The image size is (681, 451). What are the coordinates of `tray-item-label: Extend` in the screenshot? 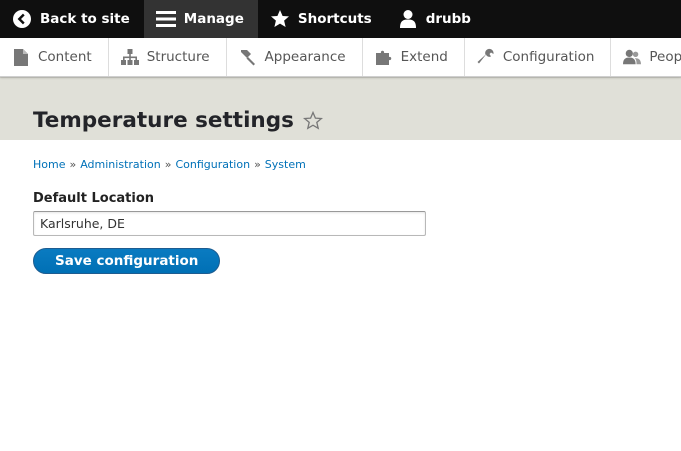 It's located at (424, 57).